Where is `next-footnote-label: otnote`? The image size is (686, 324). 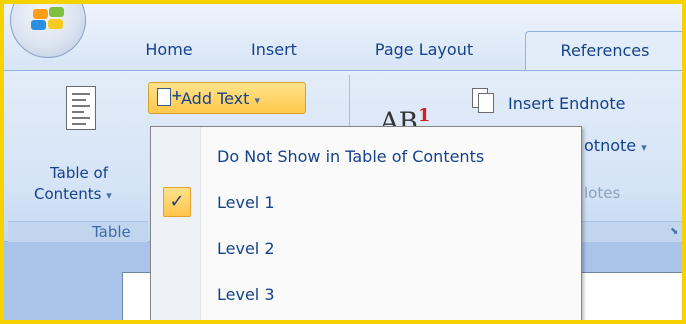
next-footnote-label: otnote is located at coordinates (610, 145).